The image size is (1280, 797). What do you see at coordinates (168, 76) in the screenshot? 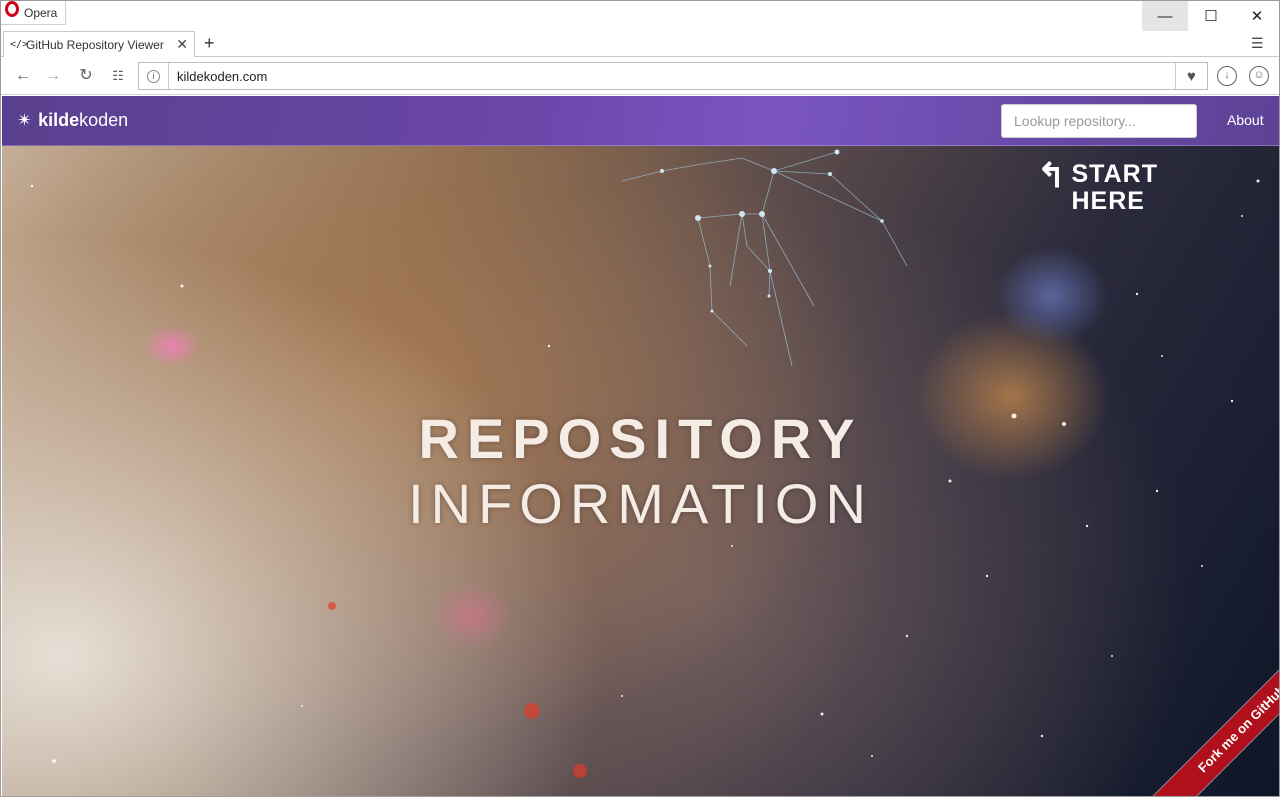
I see `url-separator` at bounding box center [168, 76].